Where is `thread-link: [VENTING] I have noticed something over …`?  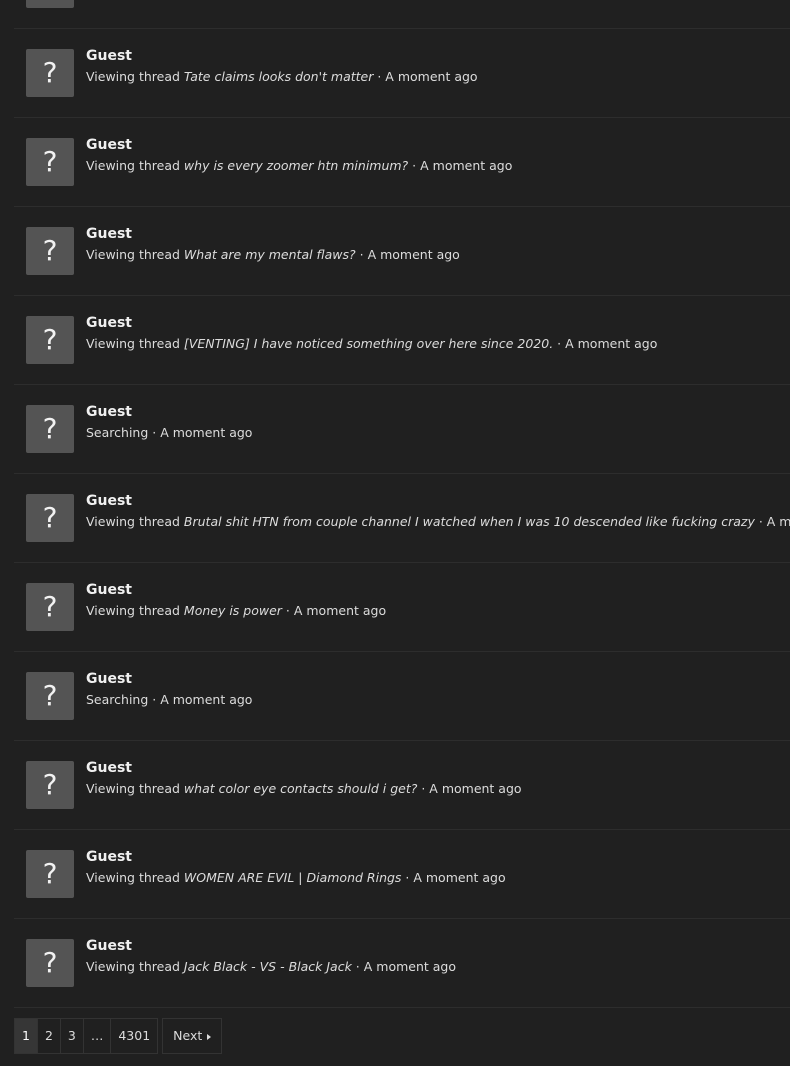 thread-link: [VENTING] I have noticed something over … is located at coordinates (368, 343).